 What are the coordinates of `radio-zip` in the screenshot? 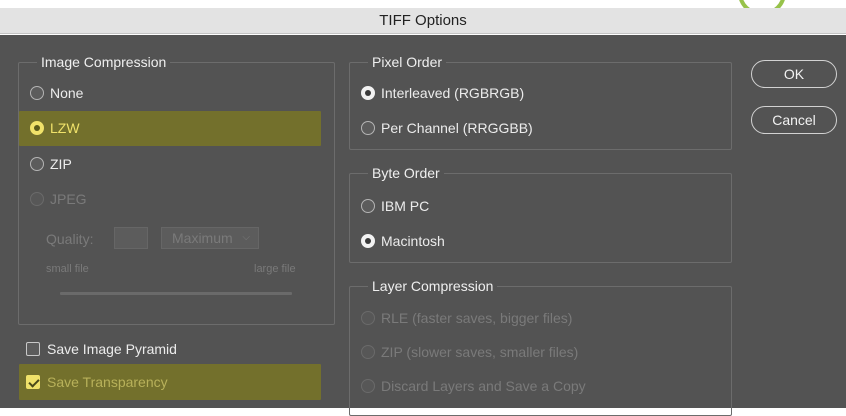 It's located at (37, 164).